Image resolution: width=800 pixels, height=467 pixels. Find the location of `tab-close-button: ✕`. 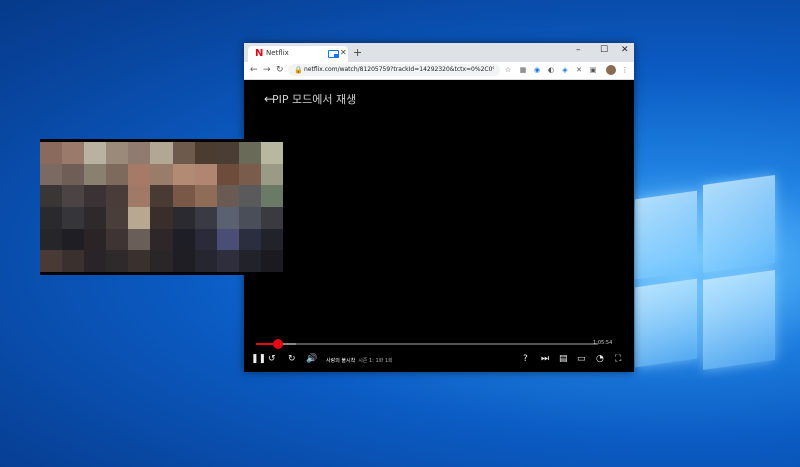

tab-close-button: ✕ is located at coordinates (343, 52).